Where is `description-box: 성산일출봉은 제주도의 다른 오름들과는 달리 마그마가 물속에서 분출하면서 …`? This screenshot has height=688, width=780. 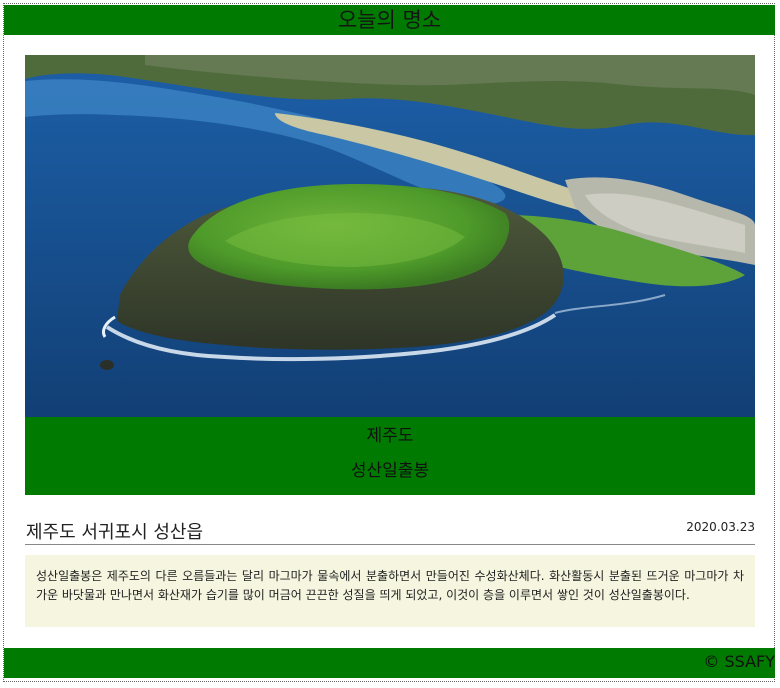
description-box: 성산일출봉은 제주도의 다른 오름들과는 달리 마그마가 물속에서 분출하면서 … is located at coordinates (390, 591).